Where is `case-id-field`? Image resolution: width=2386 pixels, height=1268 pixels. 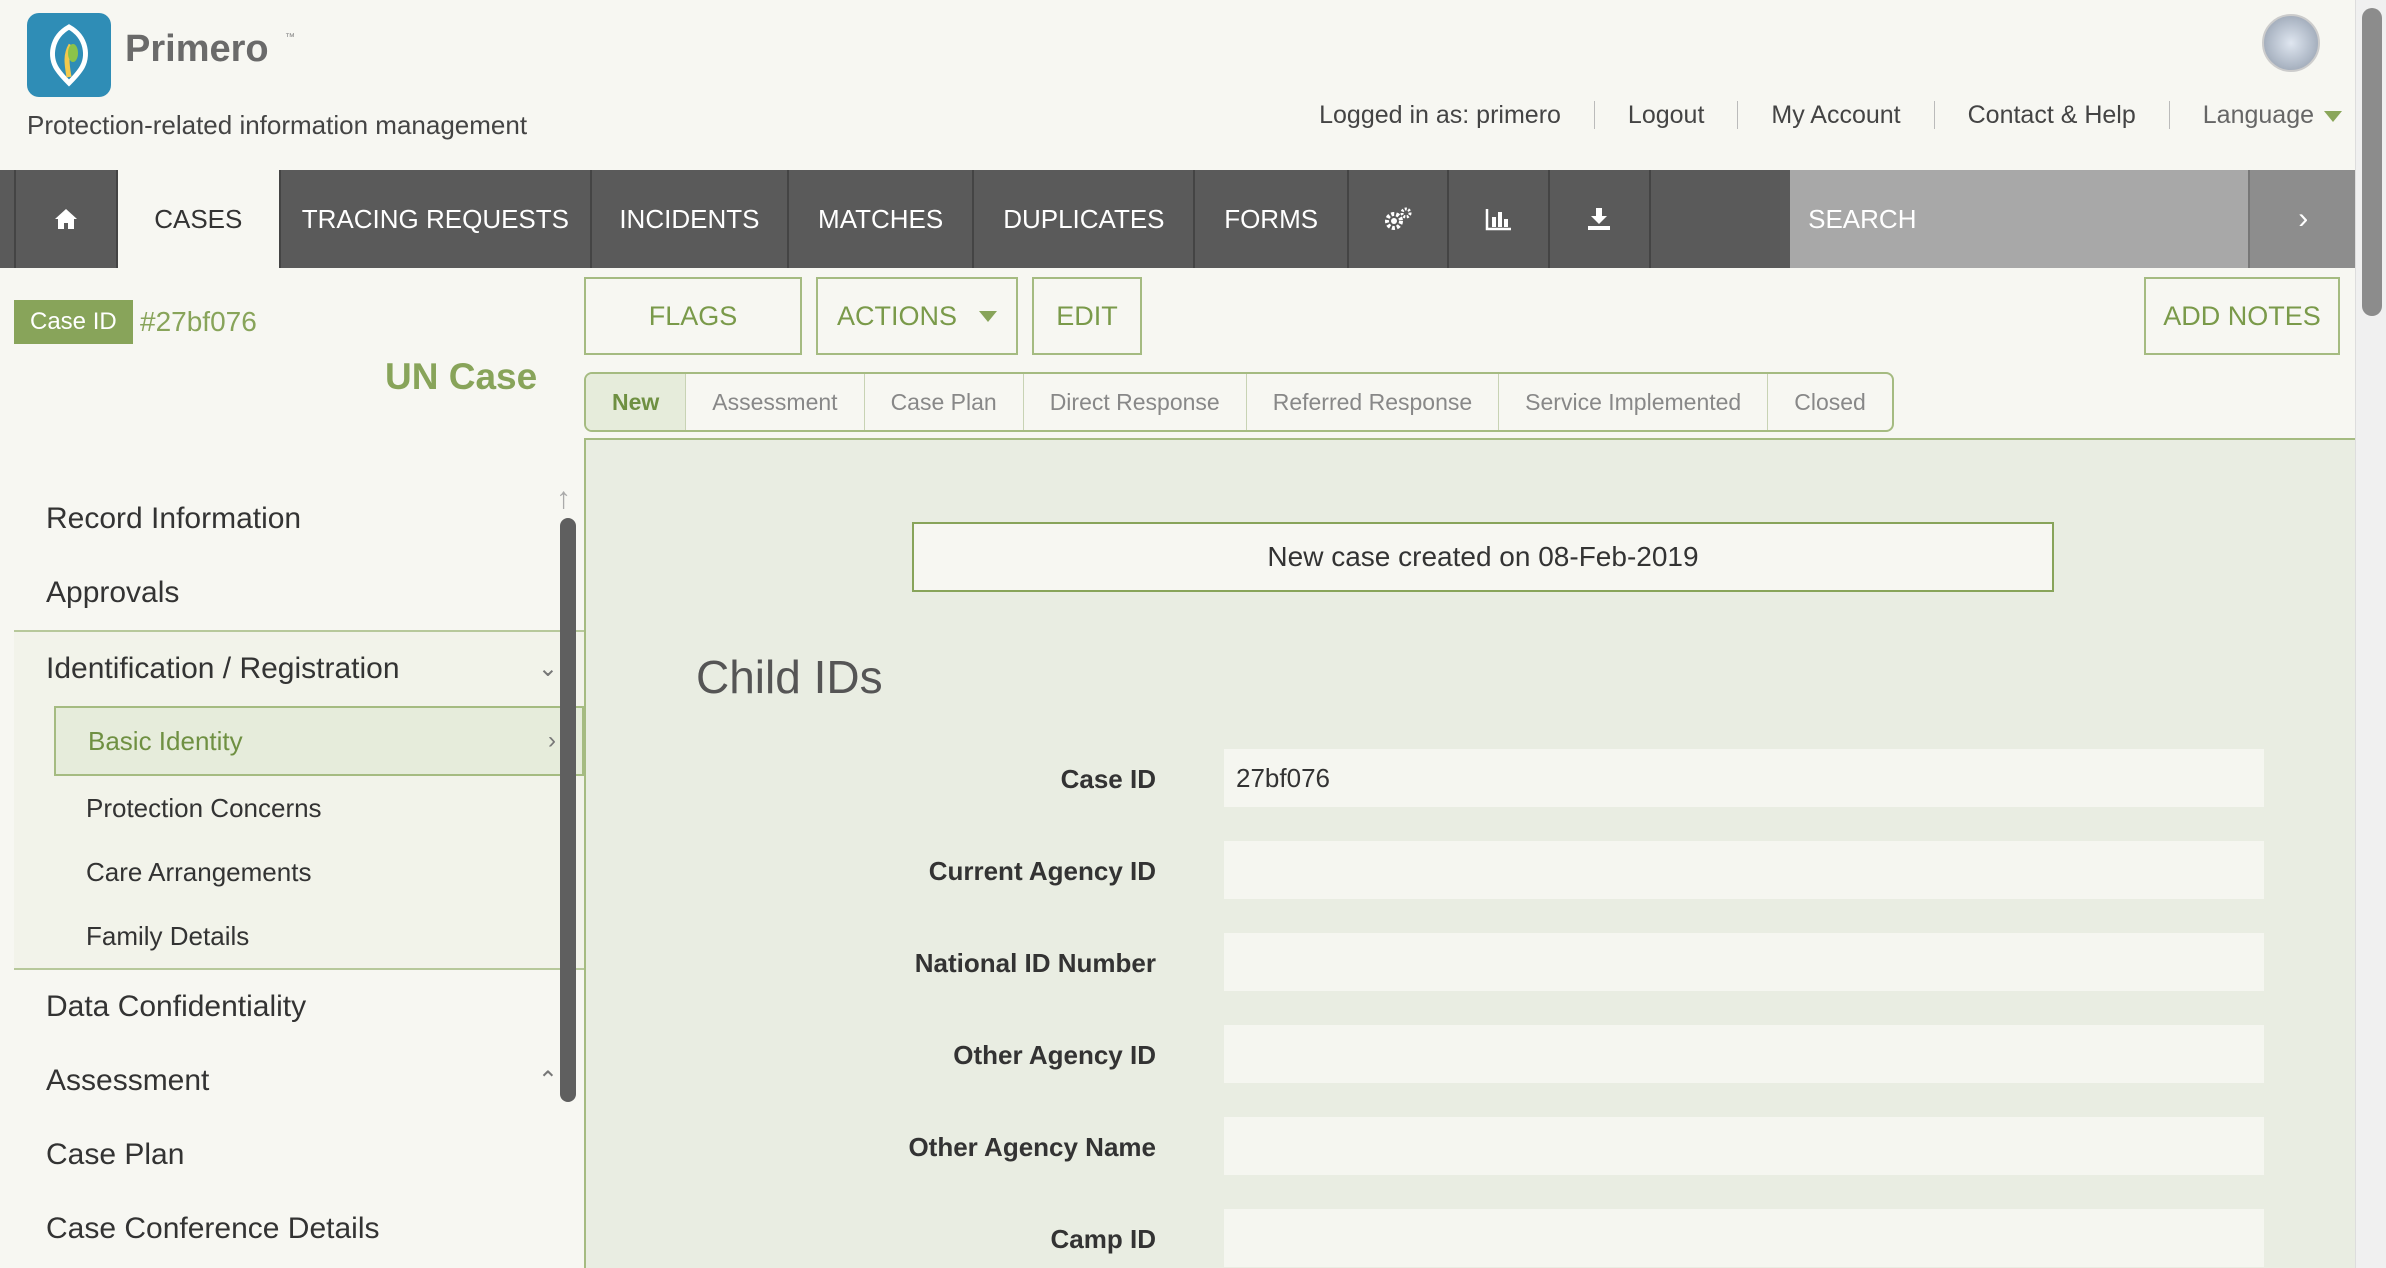 case-id-field is located at coordinates (1744, 778).